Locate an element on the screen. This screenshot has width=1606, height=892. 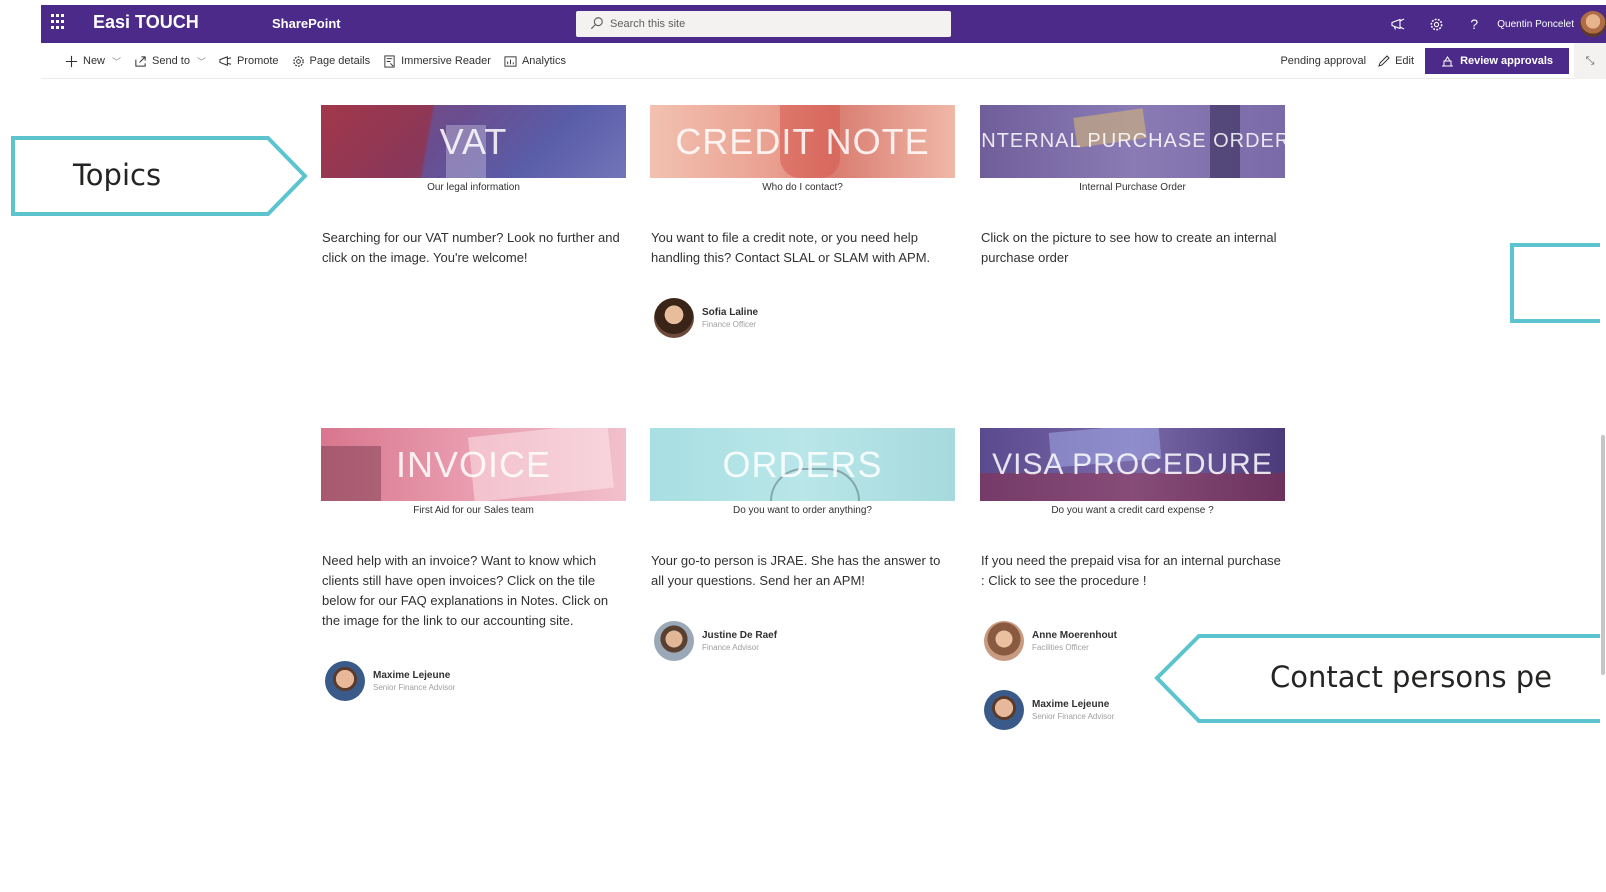
contact-role: Finance Advisor is located at coordinates (730, 647).